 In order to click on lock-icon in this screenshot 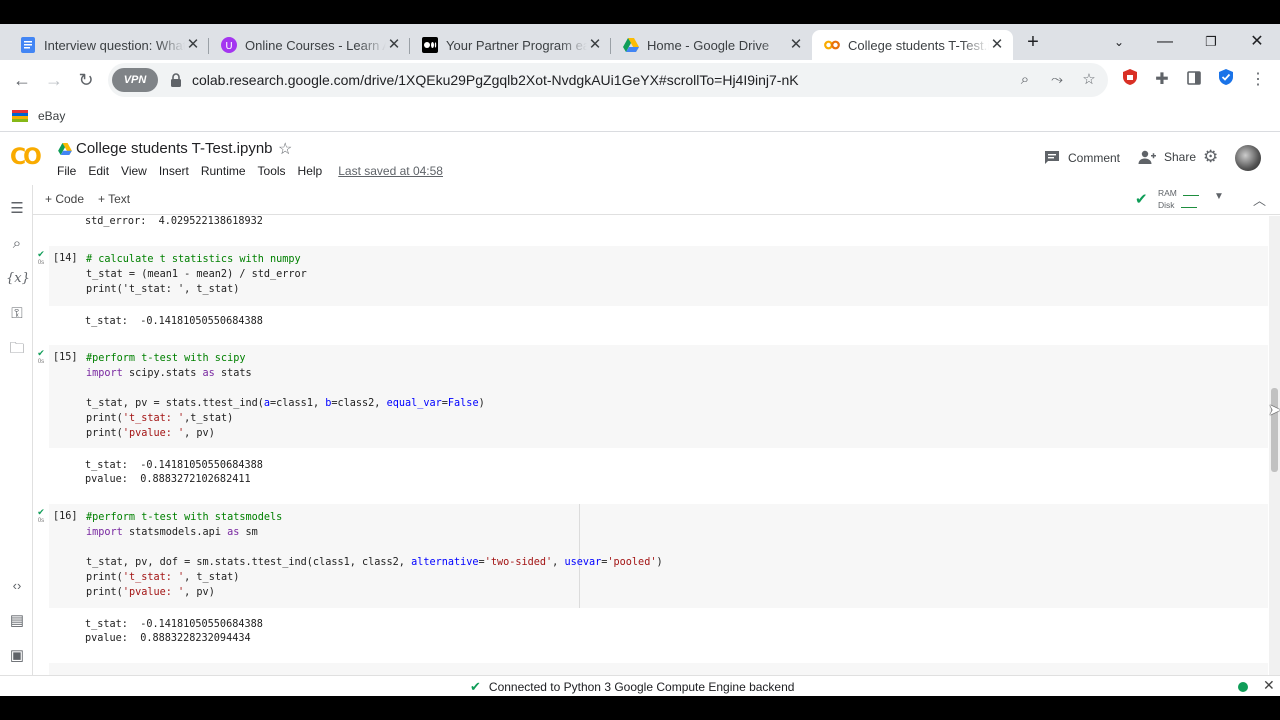, I will do `click(176, 80)`.